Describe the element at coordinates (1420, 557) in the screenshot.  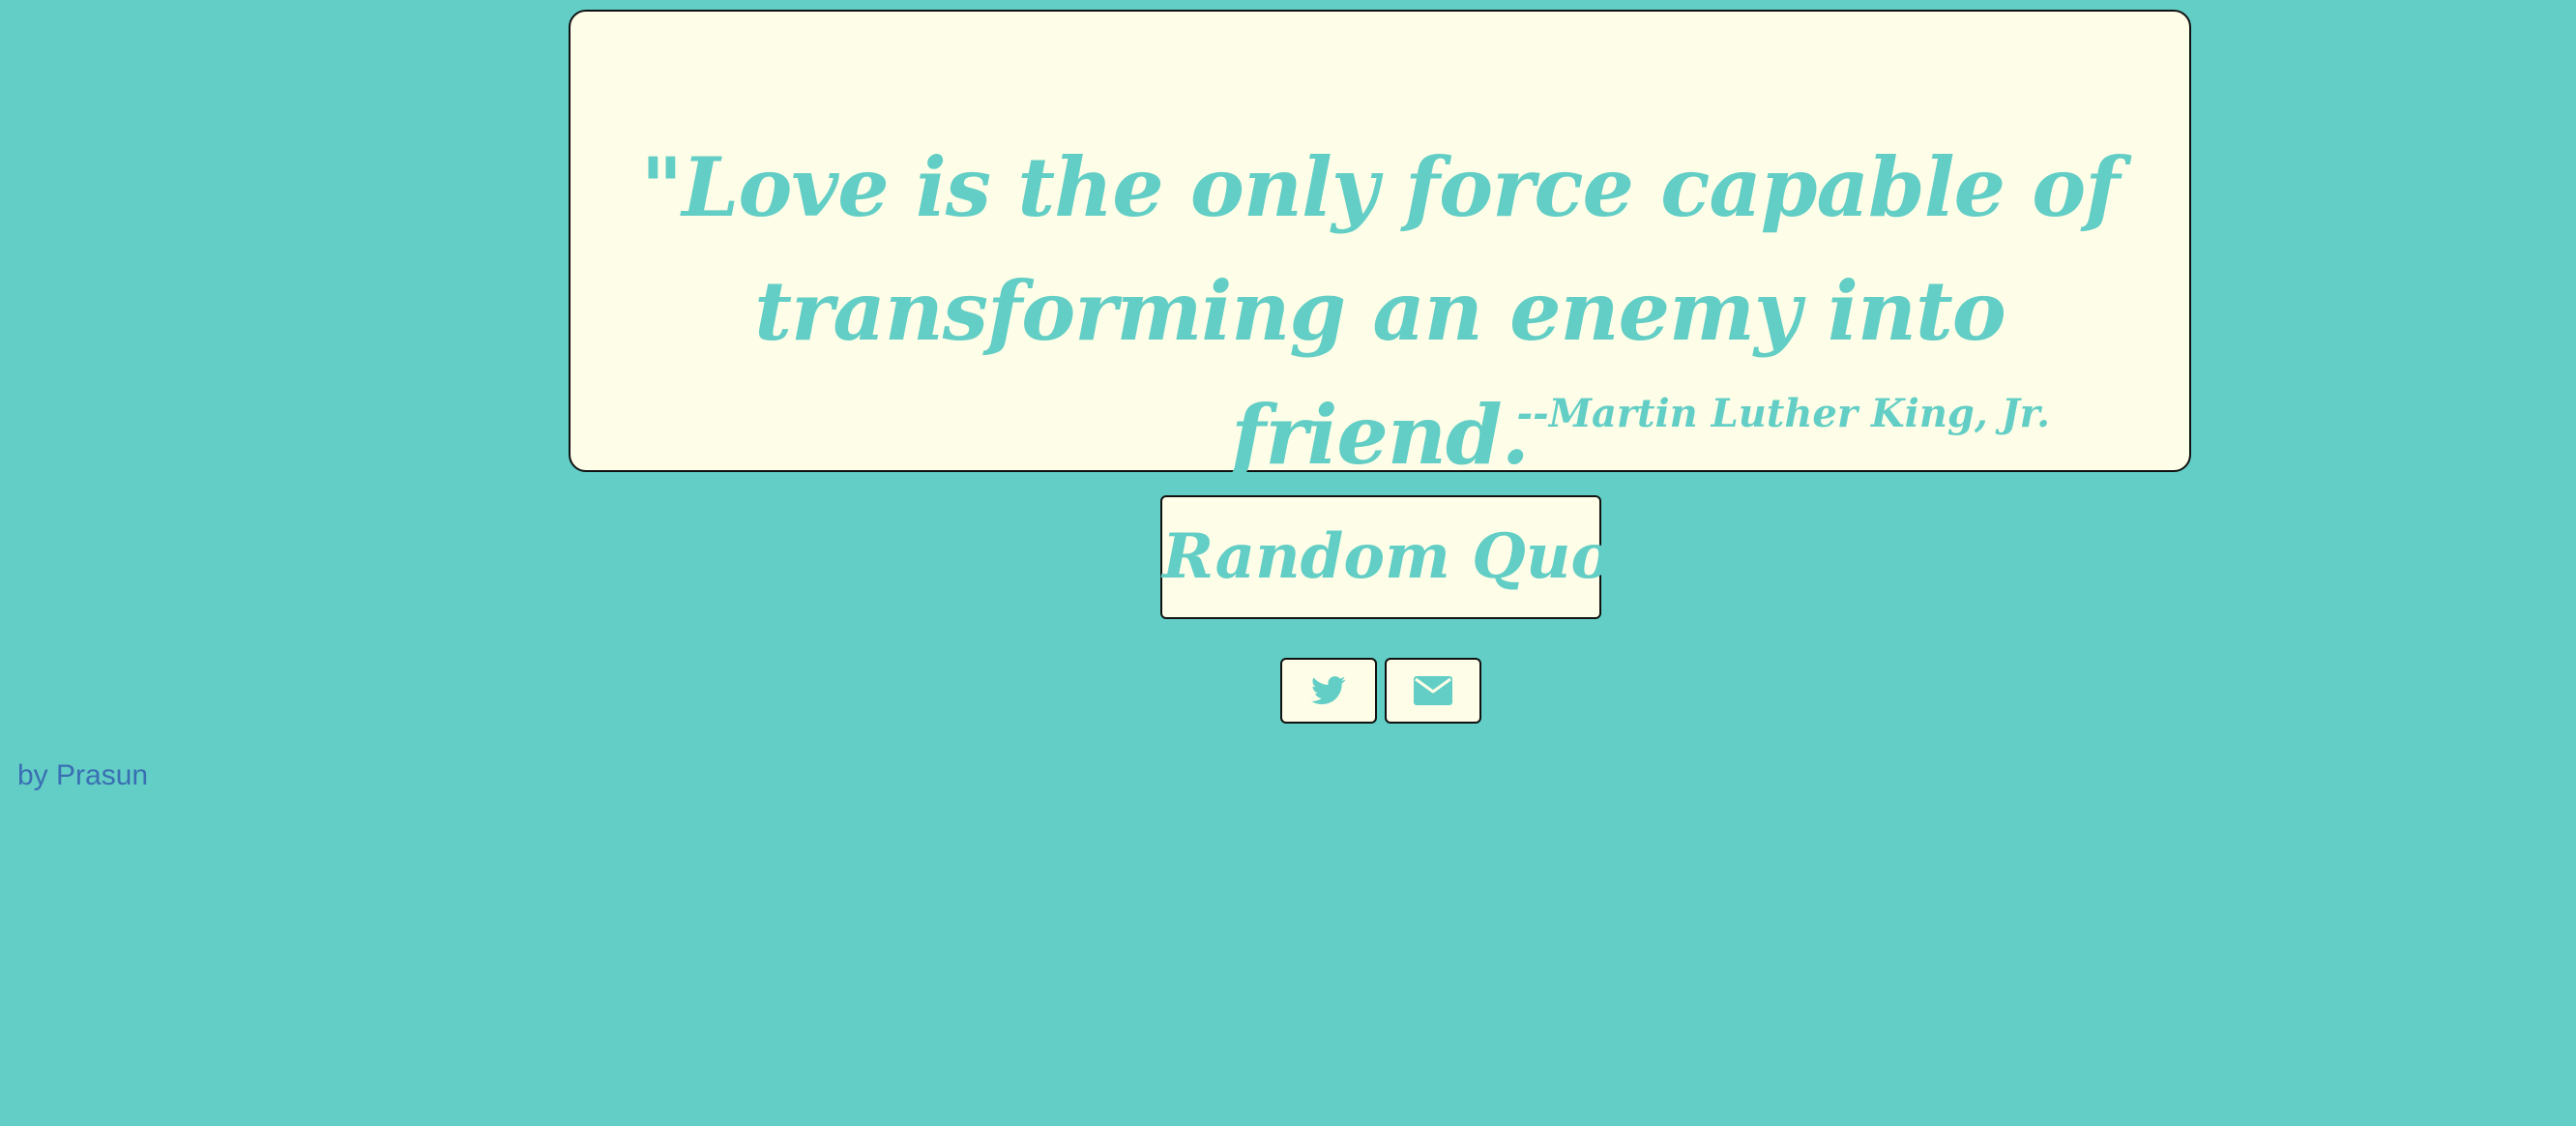
I see `random-quote-button: Random Quote` at that location.